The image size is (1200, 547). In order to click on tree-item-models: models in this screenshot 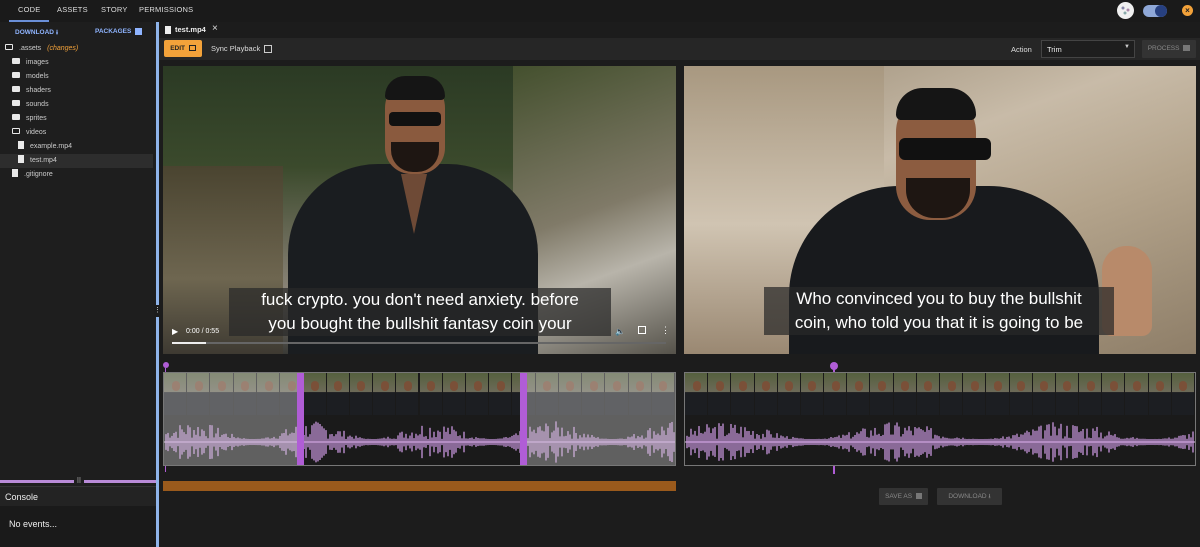, I will do `click(76, 77)`.